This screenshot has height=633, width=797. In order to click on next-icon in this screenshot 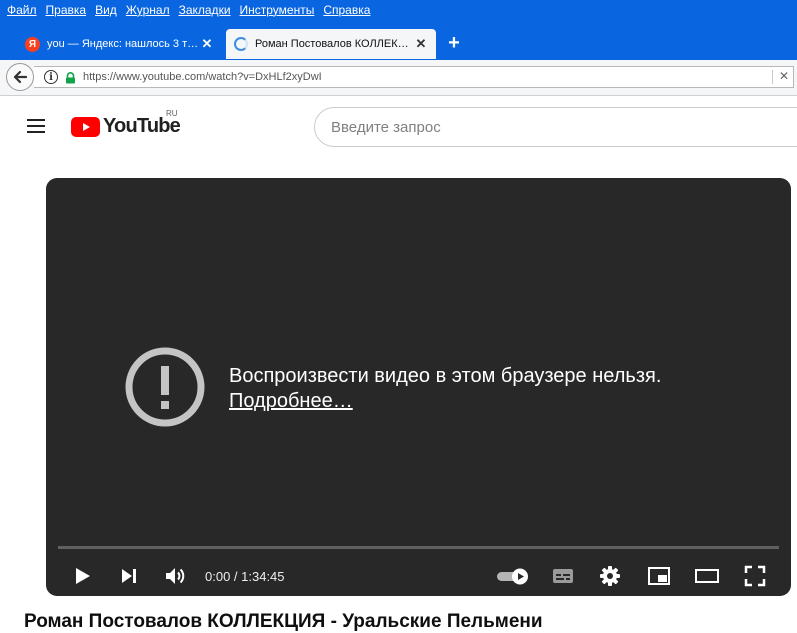, I will do `click(129, 576)`.